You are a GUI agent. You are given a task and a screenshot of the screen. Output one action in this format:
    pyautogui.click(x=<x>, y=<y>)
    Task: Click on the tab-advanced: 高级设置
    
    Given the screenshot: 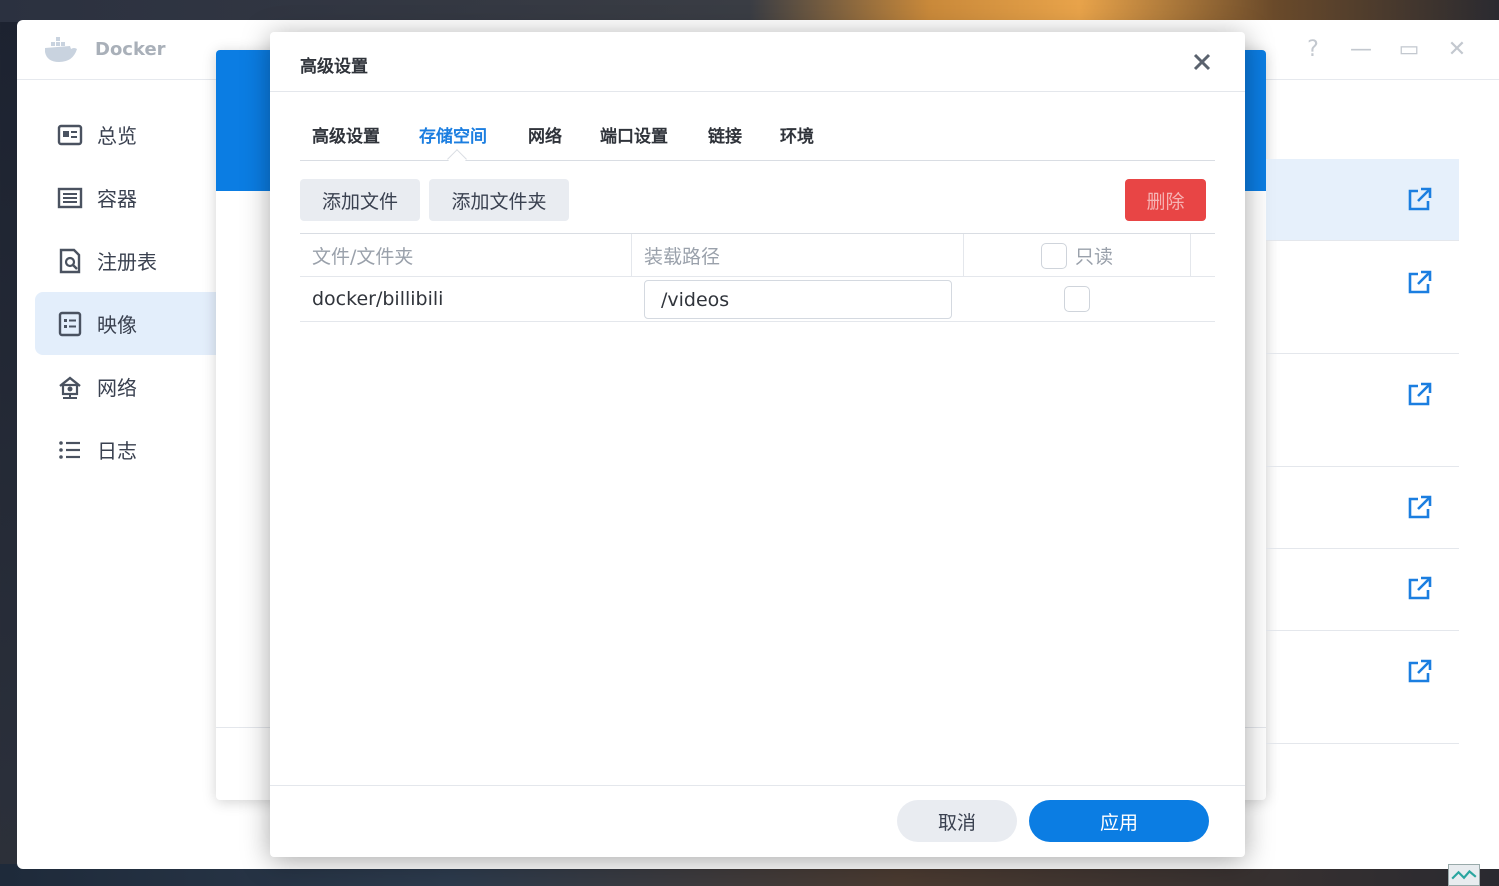 What is the action you would take?
    pyautogui.click(x=346, y=134)
    